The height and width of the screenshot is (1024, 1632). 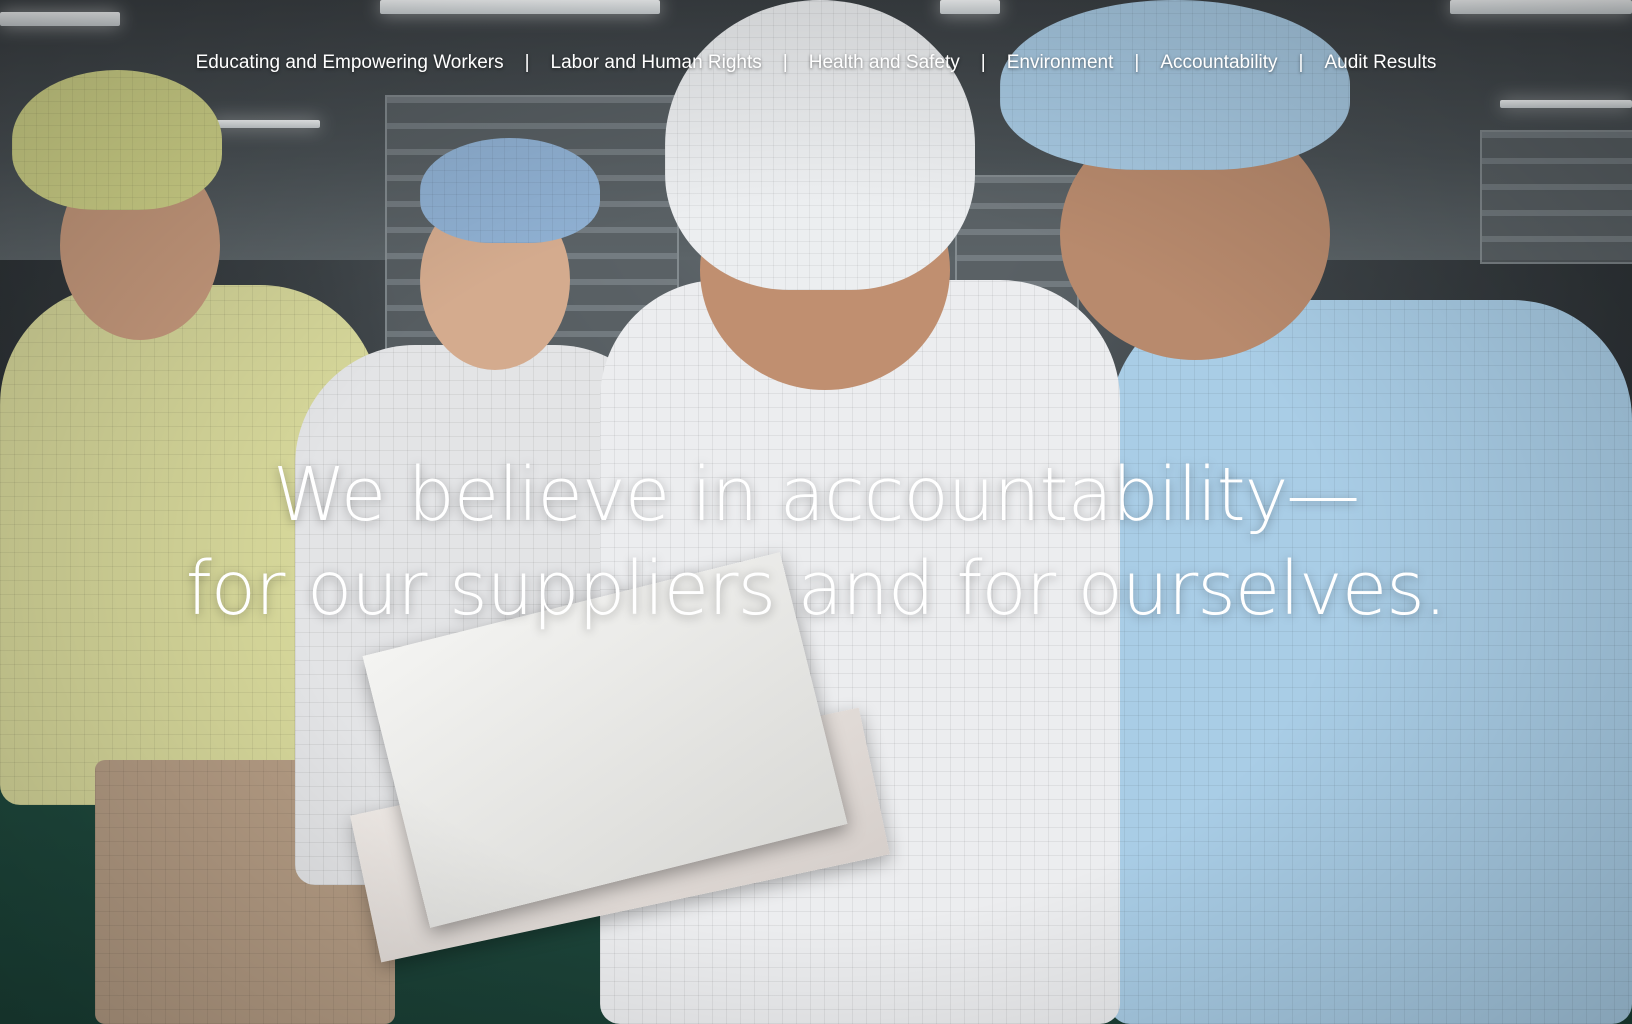 What do you see at coordinates (1060, 63) in the screenshot?
I see `nav-link-environment: Environment` at bounding box center [1060, 63].